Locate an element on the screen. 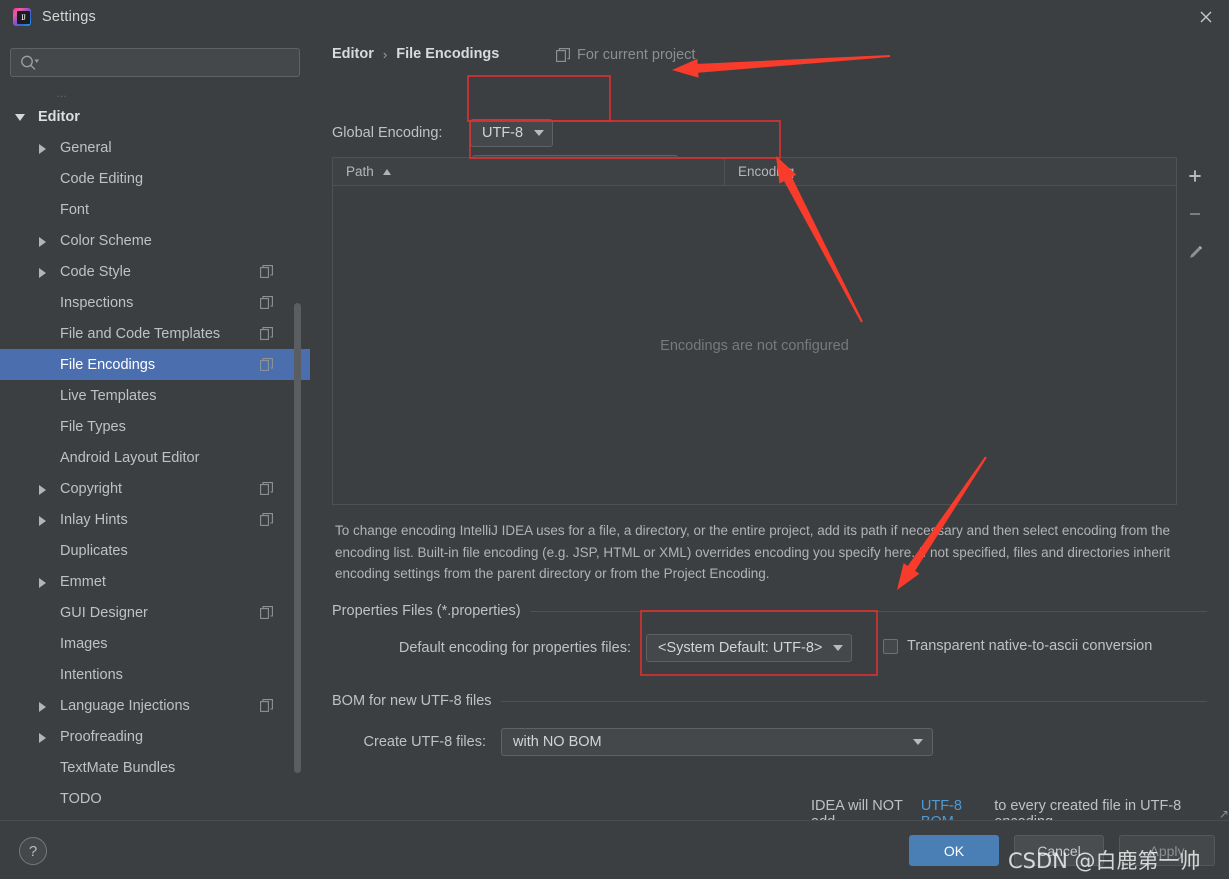 The image size is (1229, 879). sidebar-item-inlay-hints: Inlay Hints is located at coordinates (155, 519).